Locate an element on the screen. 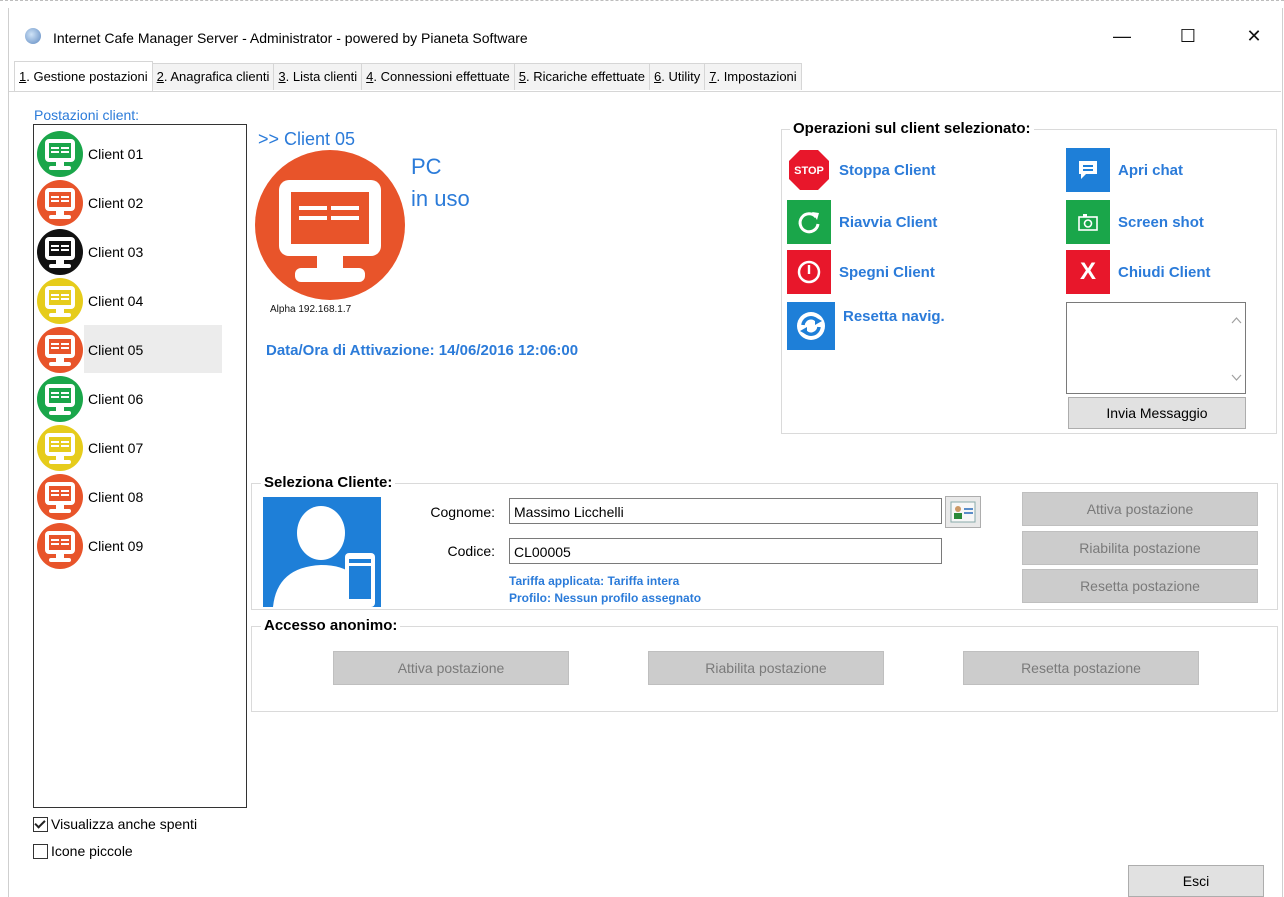  client-list-item: Client 09 is located at coordinates (128, 545).